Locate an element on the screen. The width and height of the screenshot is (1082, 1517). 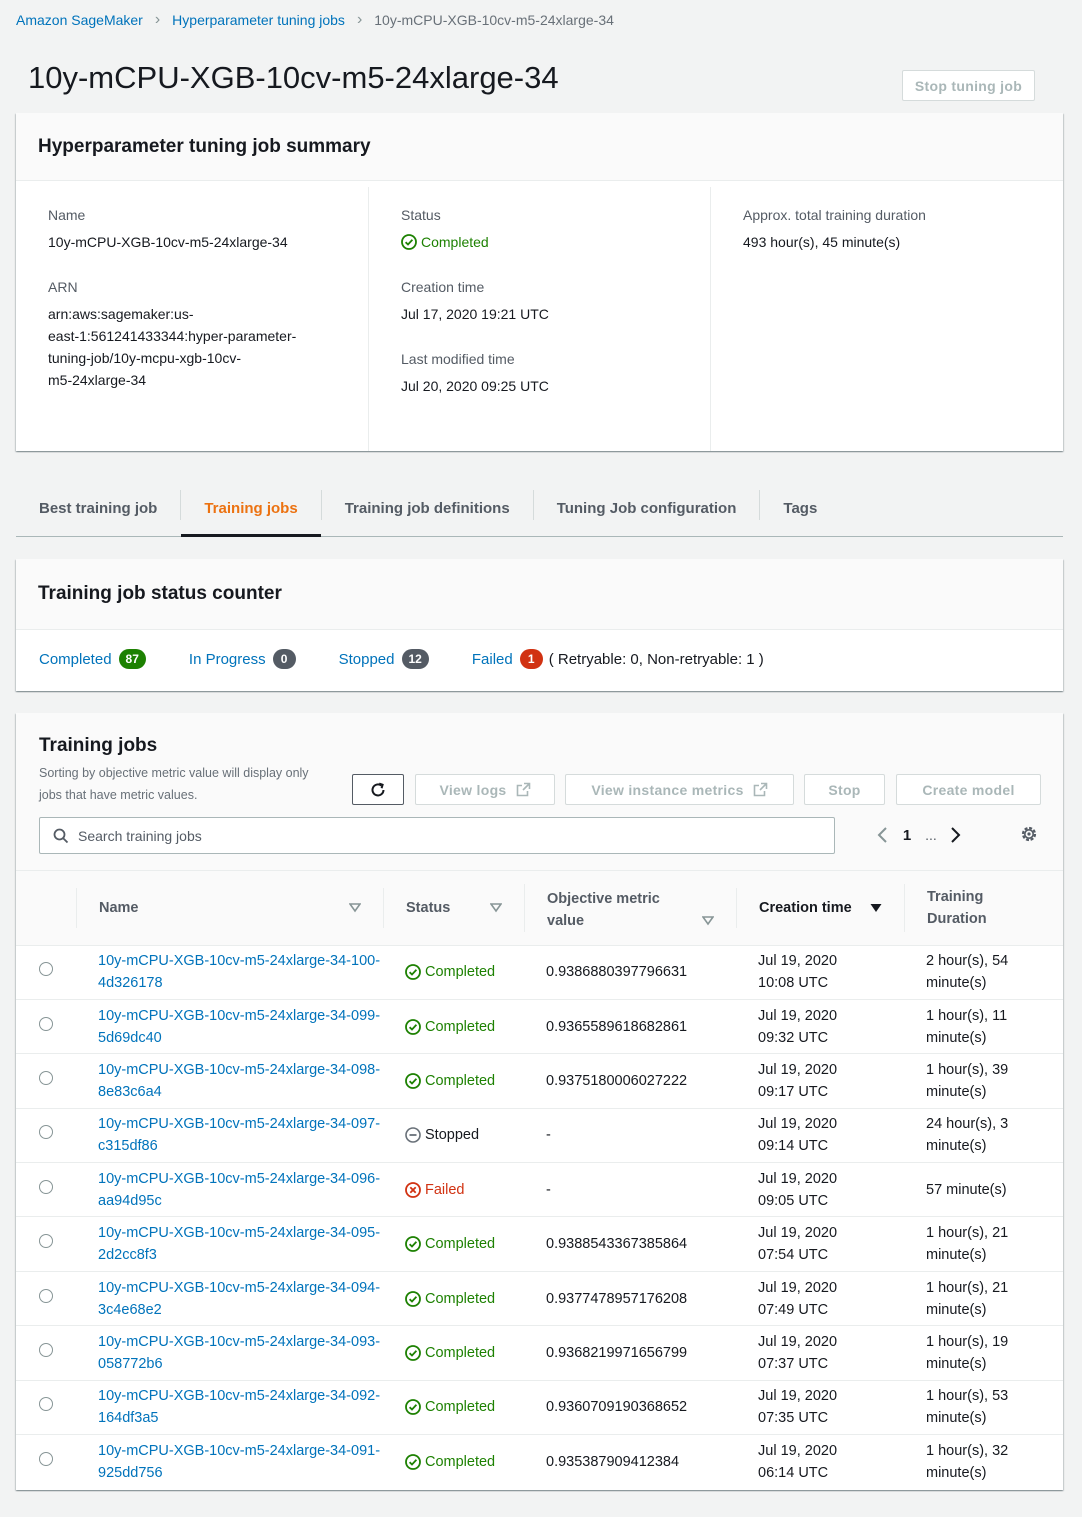
stop-tuning-job-button: Stop tuning job is located at coordinates (968, 85).